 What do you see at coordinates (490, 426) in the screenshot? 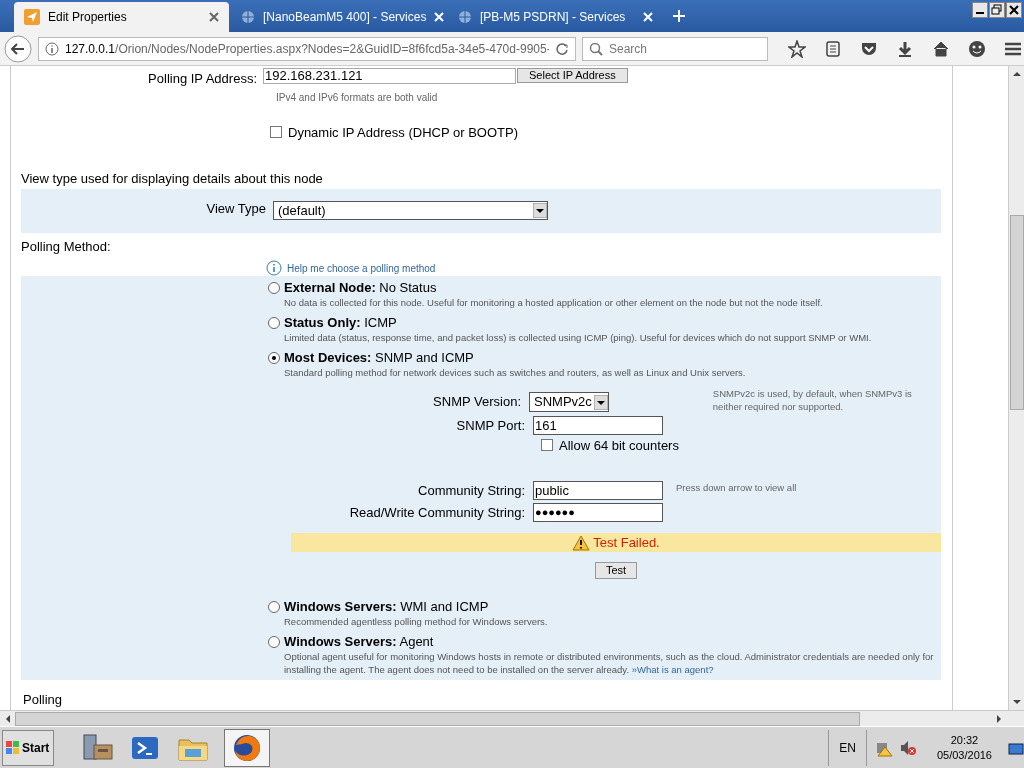
I see `field-label: SNMP Port:` at bounding box center [490, 426].